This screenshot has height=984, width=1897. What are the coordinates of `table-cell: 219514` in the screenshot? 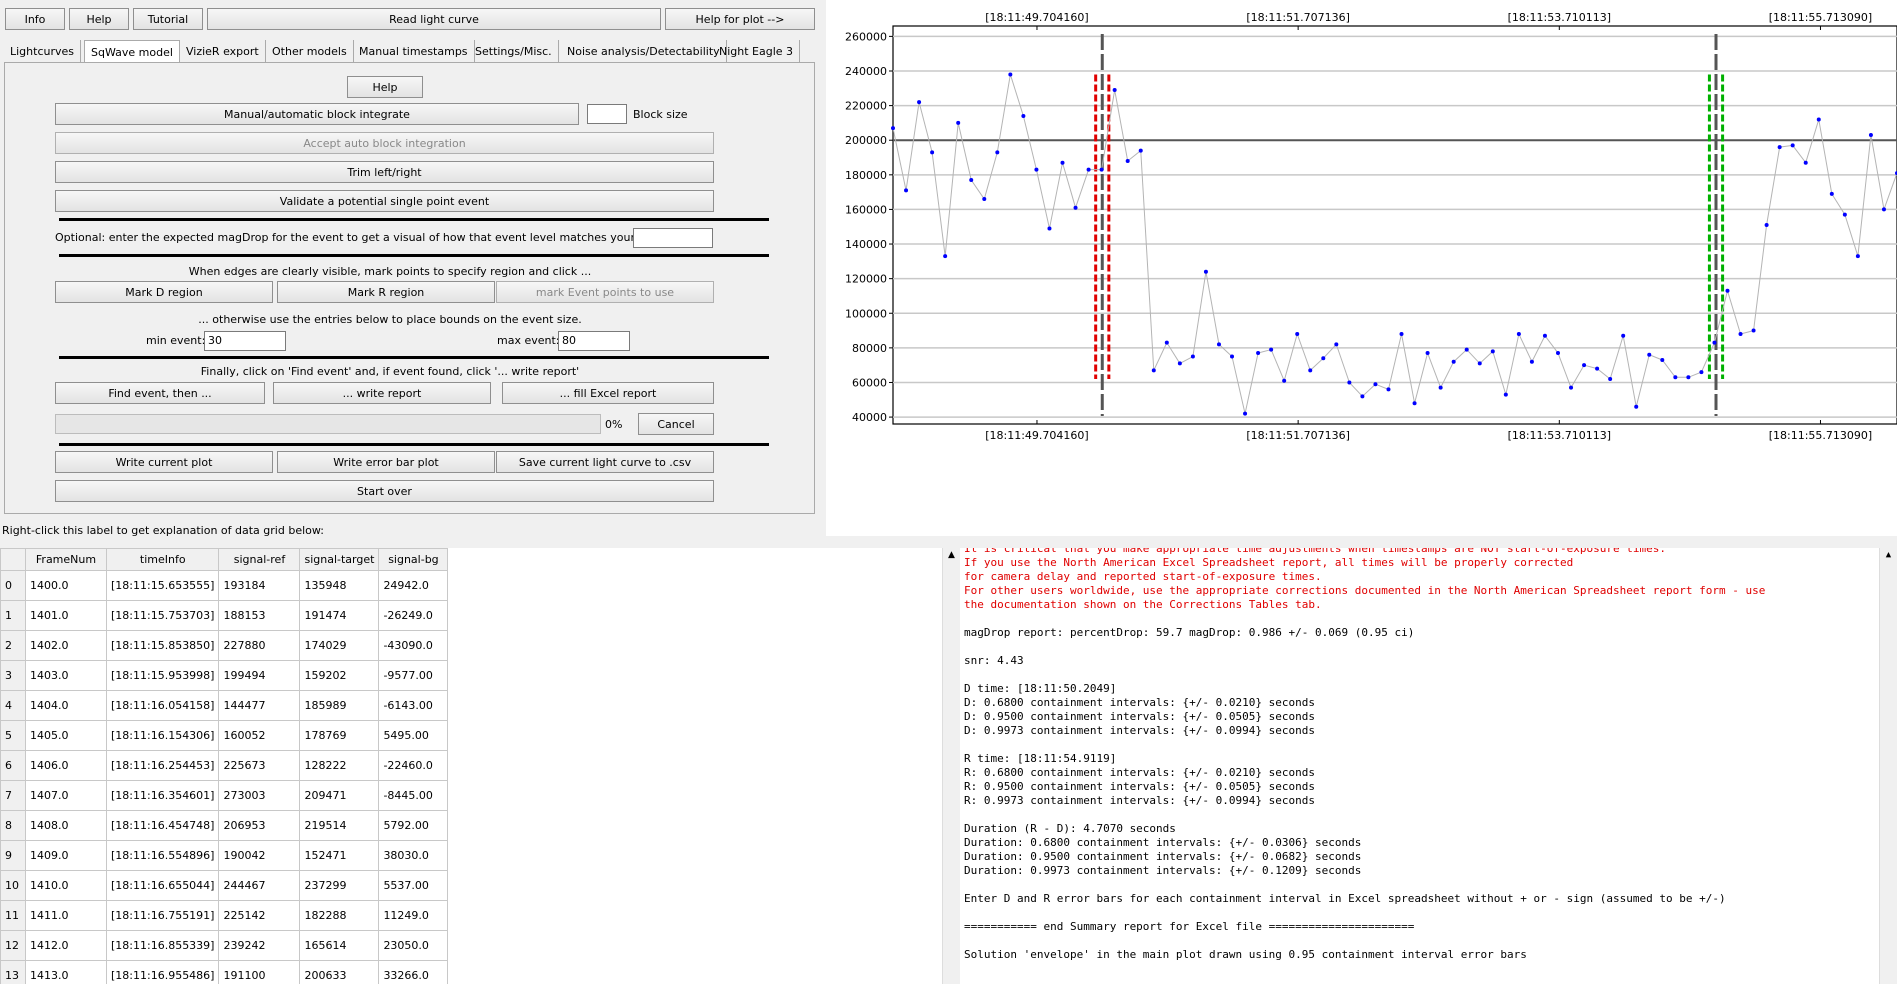 It's located at (339, 825).